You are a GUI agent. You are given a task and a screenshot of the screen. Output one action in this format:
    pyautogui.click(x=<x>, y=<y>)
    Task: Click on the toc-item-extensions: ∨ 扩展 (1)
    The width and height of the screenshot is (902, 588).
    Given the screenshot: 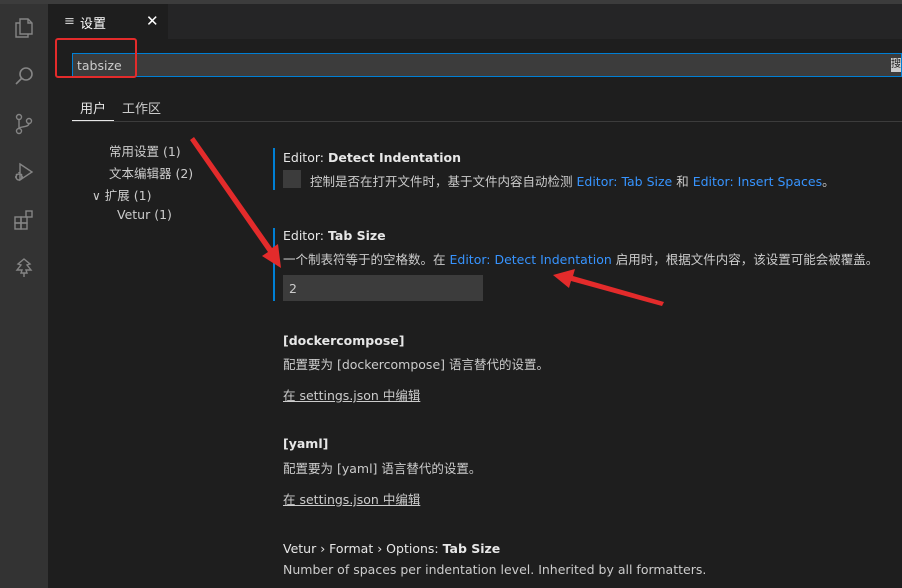 What is the action you would take?
    pyautogui.click(x=121, y=194)
    